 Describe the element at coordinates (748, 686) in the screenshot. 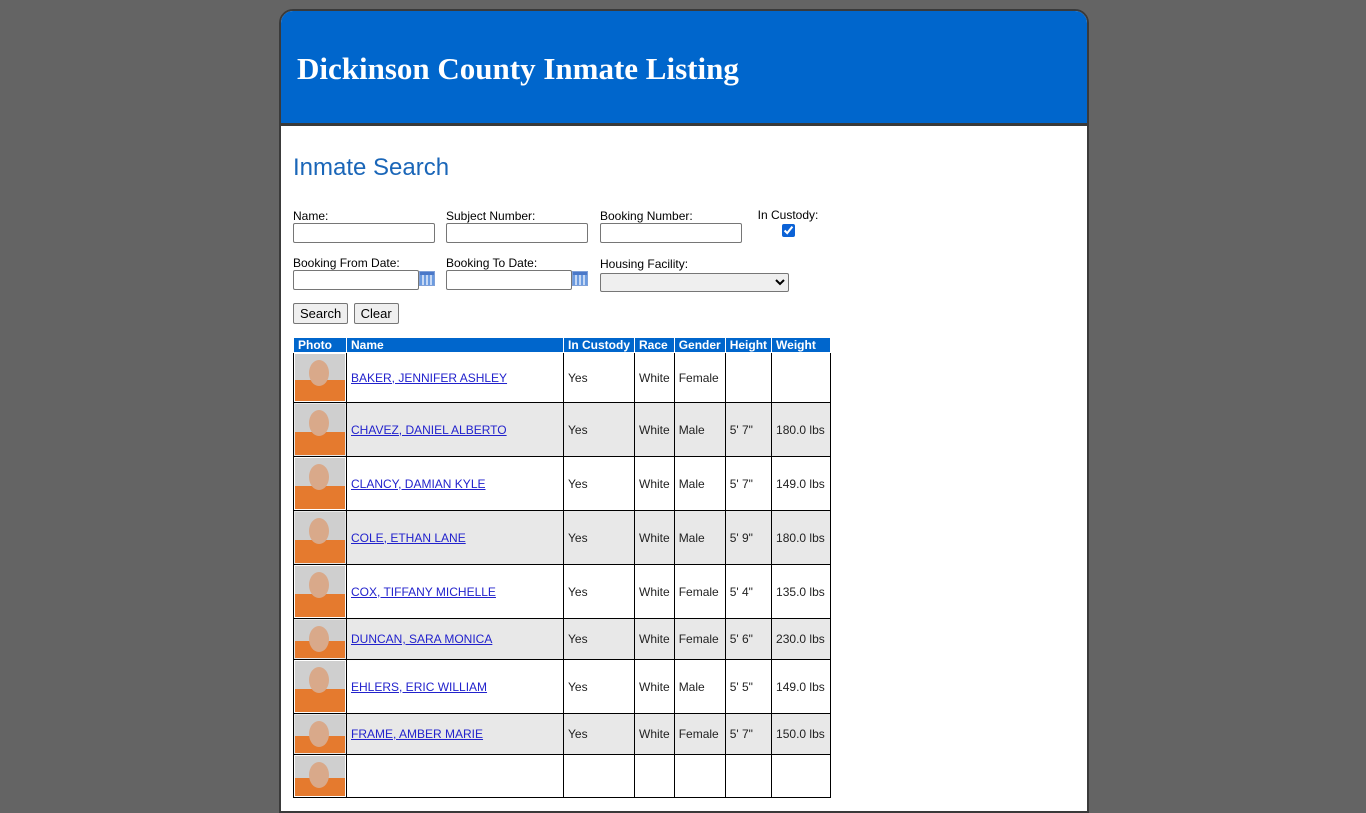

I see `height-cell: 5' 5"` at that location.